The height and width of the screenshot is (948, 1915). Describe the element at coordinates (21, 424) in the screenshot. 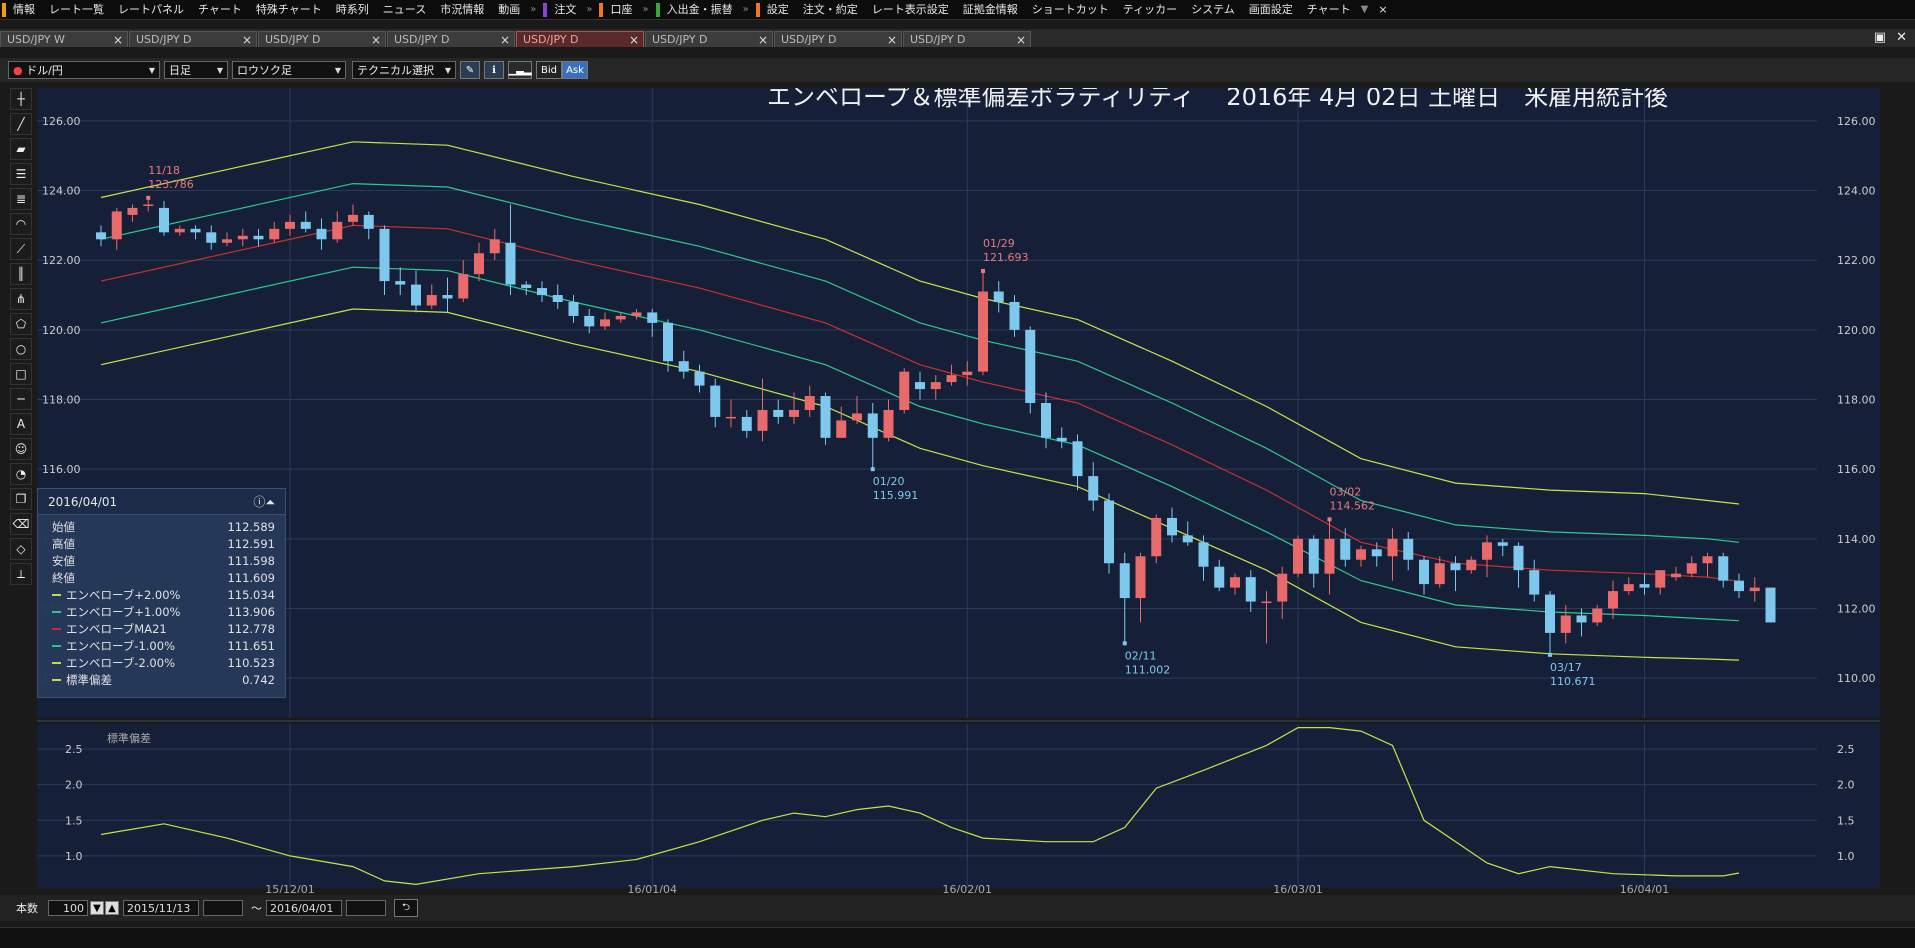

I see `text-tool-button: A` at that location.